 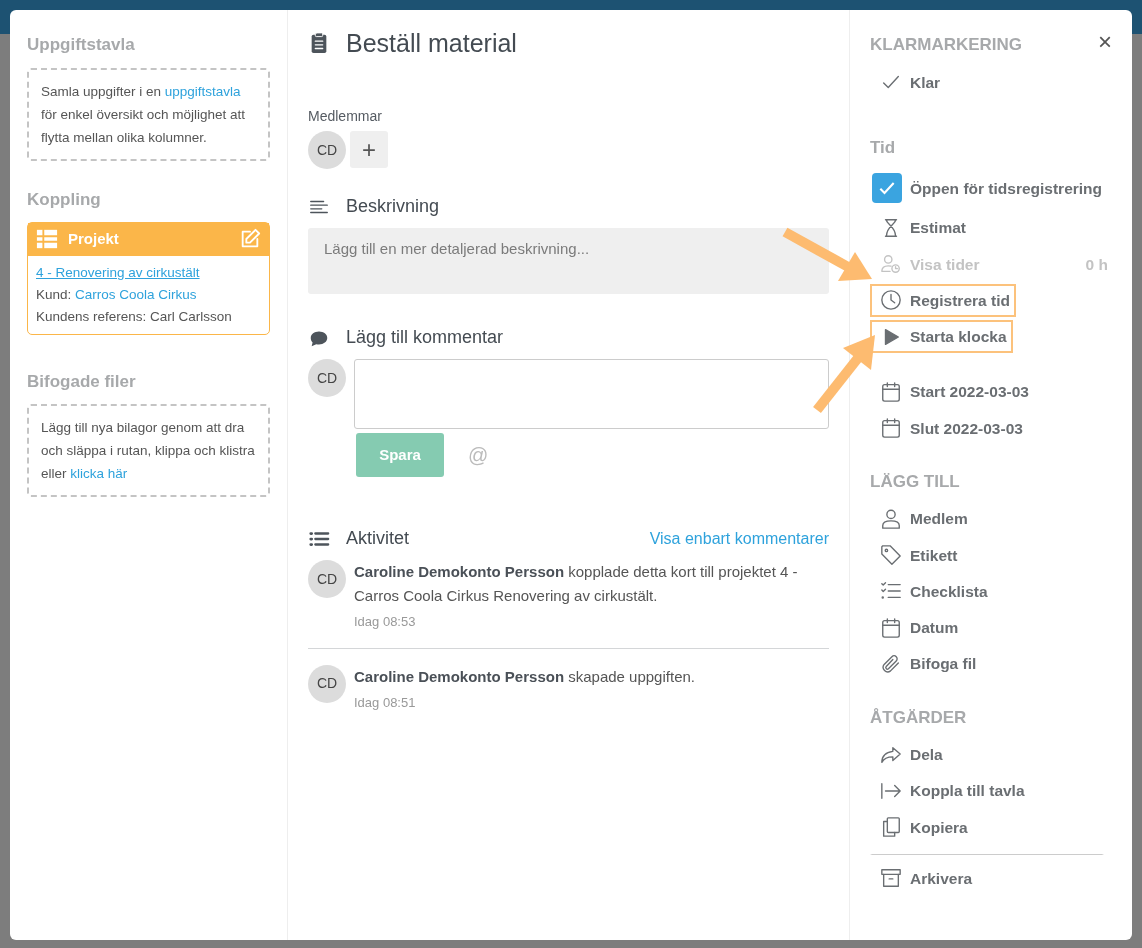 What do you see at coordinates (883, 147) in the screenshot?
I see `section-title: Tid` at bounding box center [883, 147].